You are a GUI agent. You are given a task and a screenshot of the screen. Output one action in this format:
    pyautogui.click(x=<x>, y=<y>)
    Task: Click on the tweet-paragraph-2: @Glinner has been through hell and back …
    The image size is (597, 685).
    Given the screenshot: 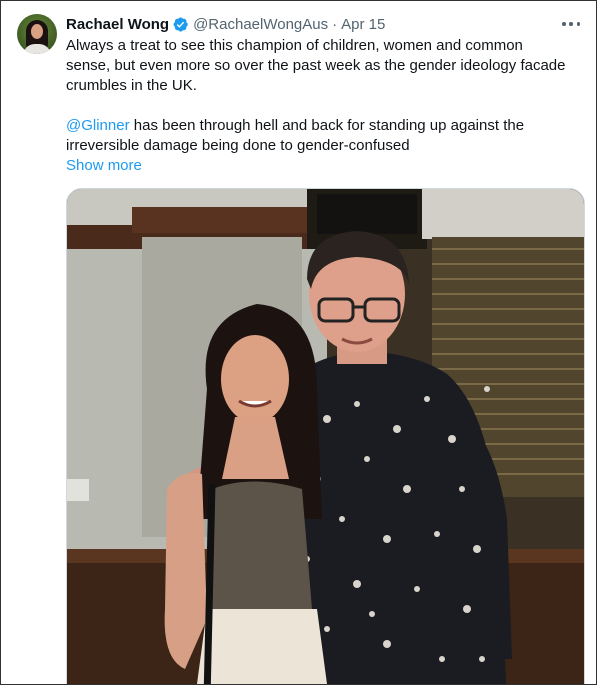 What is the action you would take?
    pyautogui.click(x=316, y=136)
    